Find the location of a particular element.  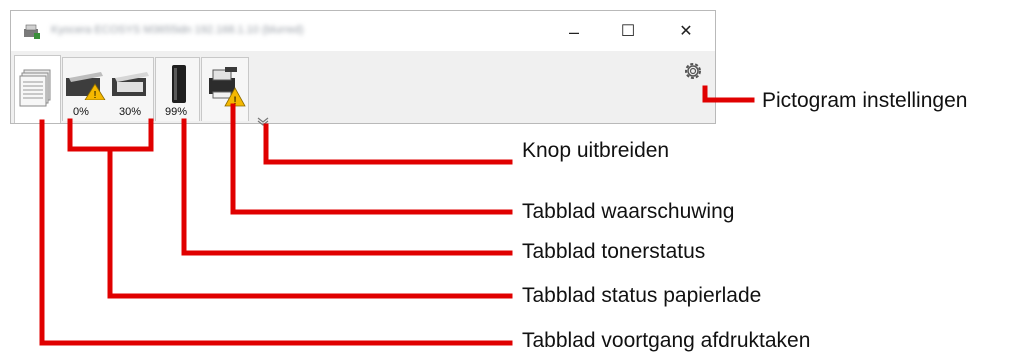

label-paper-tab: Tabblad status papierlade is located at coordinates (642, 295).